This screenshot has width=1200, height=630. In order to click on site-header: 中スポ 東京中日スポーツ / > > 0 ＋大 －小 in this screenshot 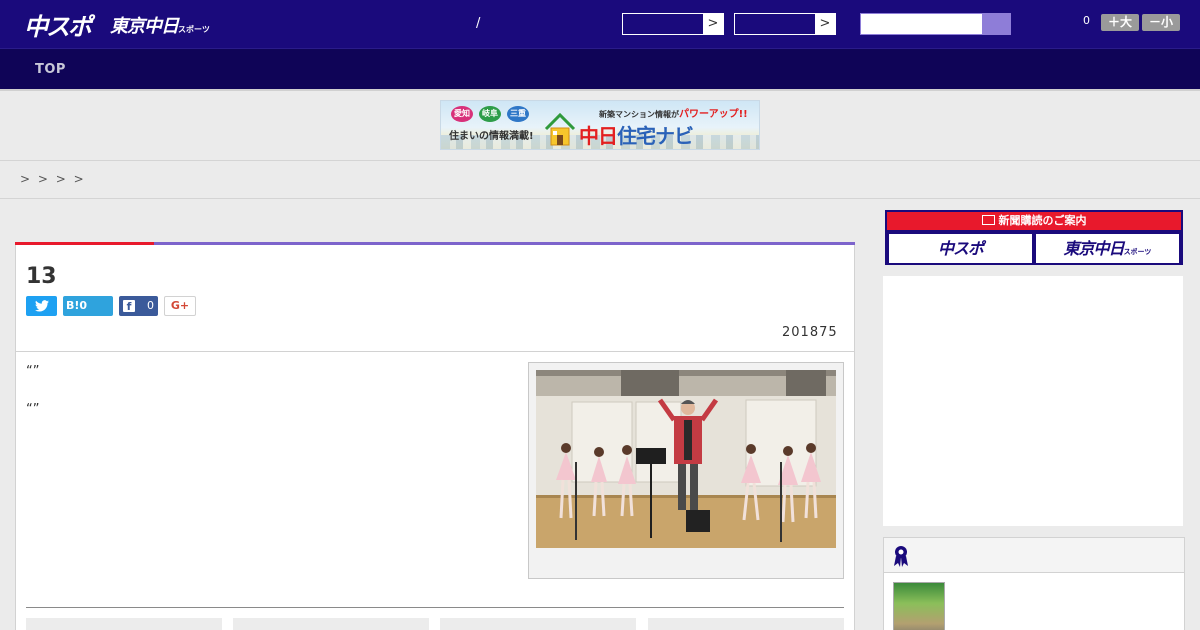, I will do `click(600, 24)`.